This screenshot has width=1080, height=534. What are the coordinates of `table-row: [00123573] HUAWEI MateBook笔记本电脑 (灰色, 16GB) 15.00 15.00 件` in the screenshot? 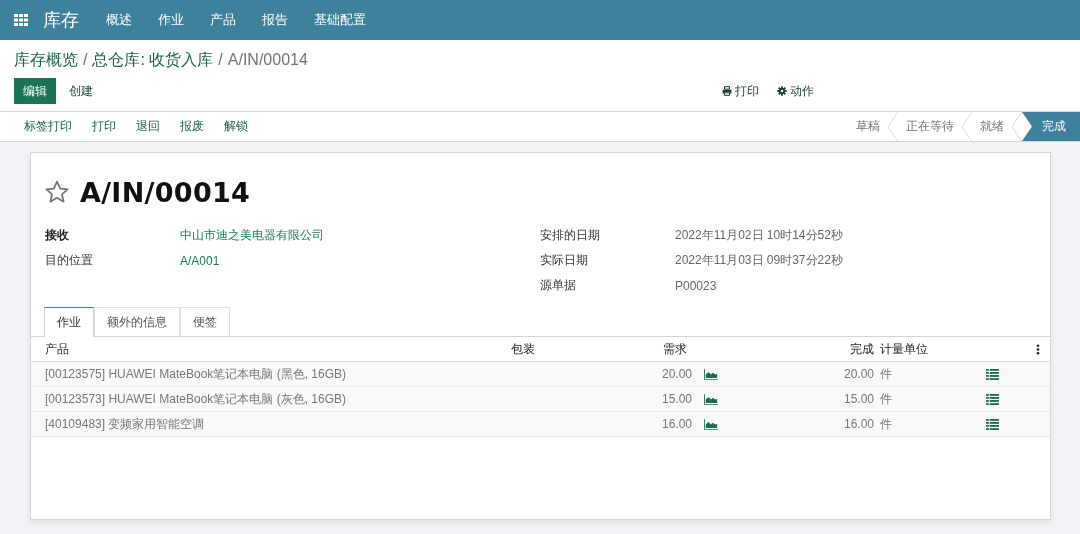 It's located at (540, 399).